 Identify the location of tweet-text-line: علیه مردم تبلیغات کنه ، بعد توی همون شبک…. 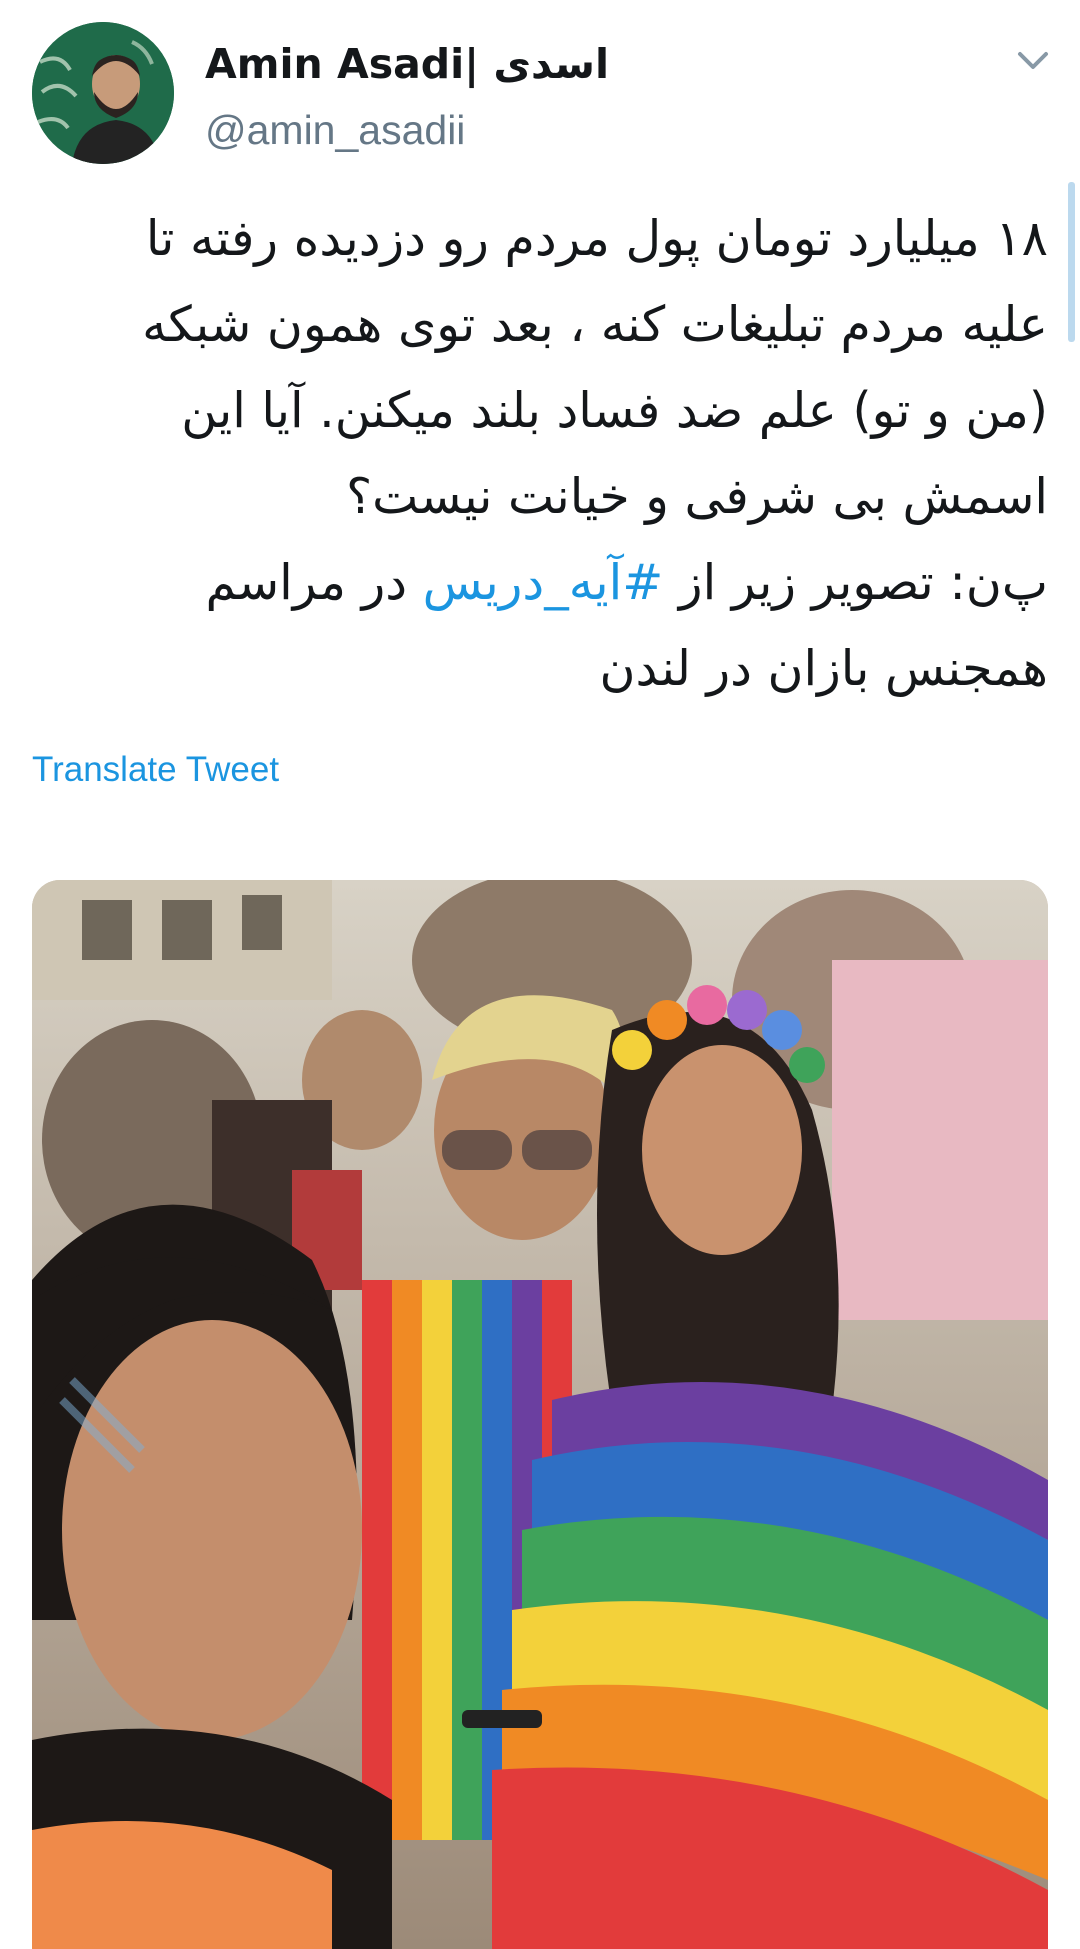
(595, 324).